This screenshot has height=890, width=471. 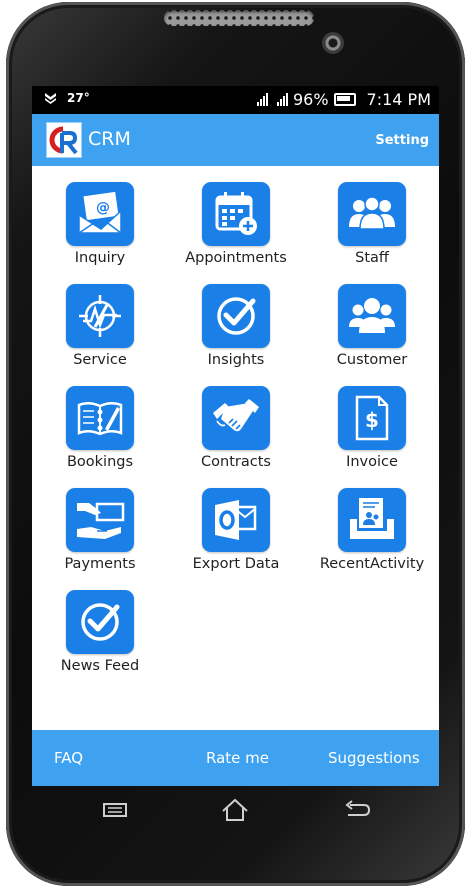 I want to click on calendar-add-icon, so click(x=236, y=213).